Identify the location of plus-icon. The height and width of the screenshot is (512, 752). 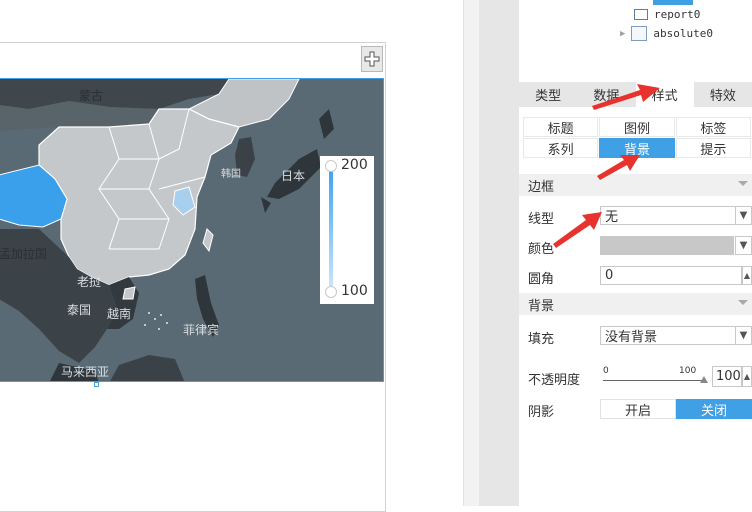
(372, 59).